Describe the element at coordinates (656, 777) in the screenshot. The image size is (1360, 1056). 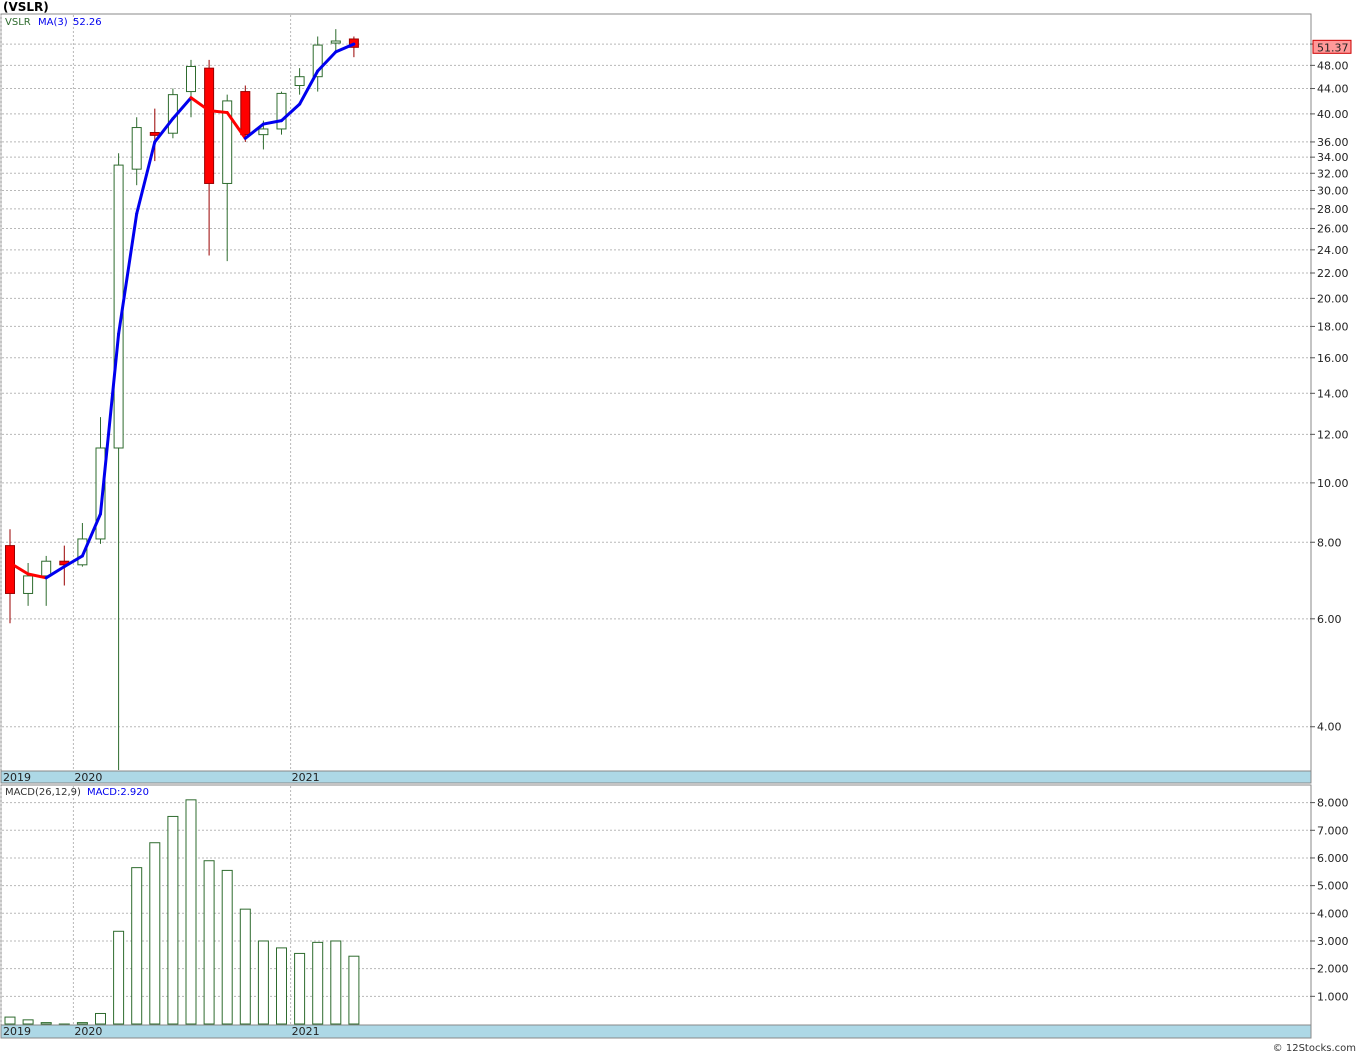
I see `price-x-axis-band` at that location.